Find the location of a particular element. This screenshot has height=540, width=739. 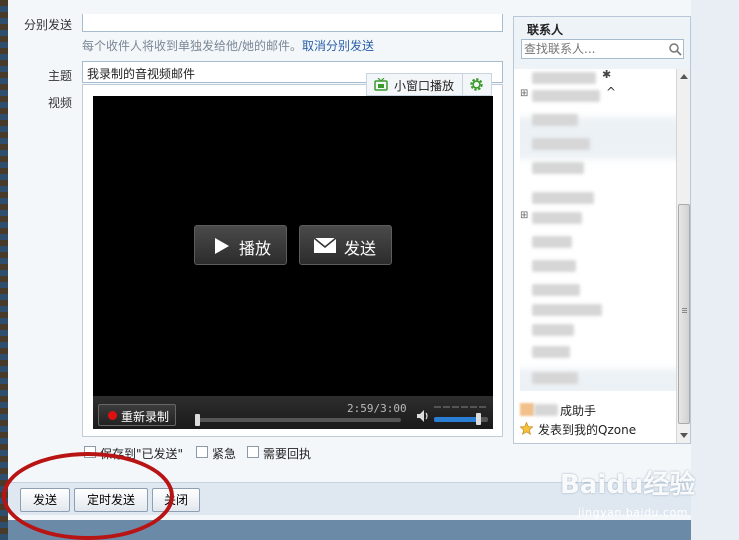

gear-icon is located at coordinates (476, 84).